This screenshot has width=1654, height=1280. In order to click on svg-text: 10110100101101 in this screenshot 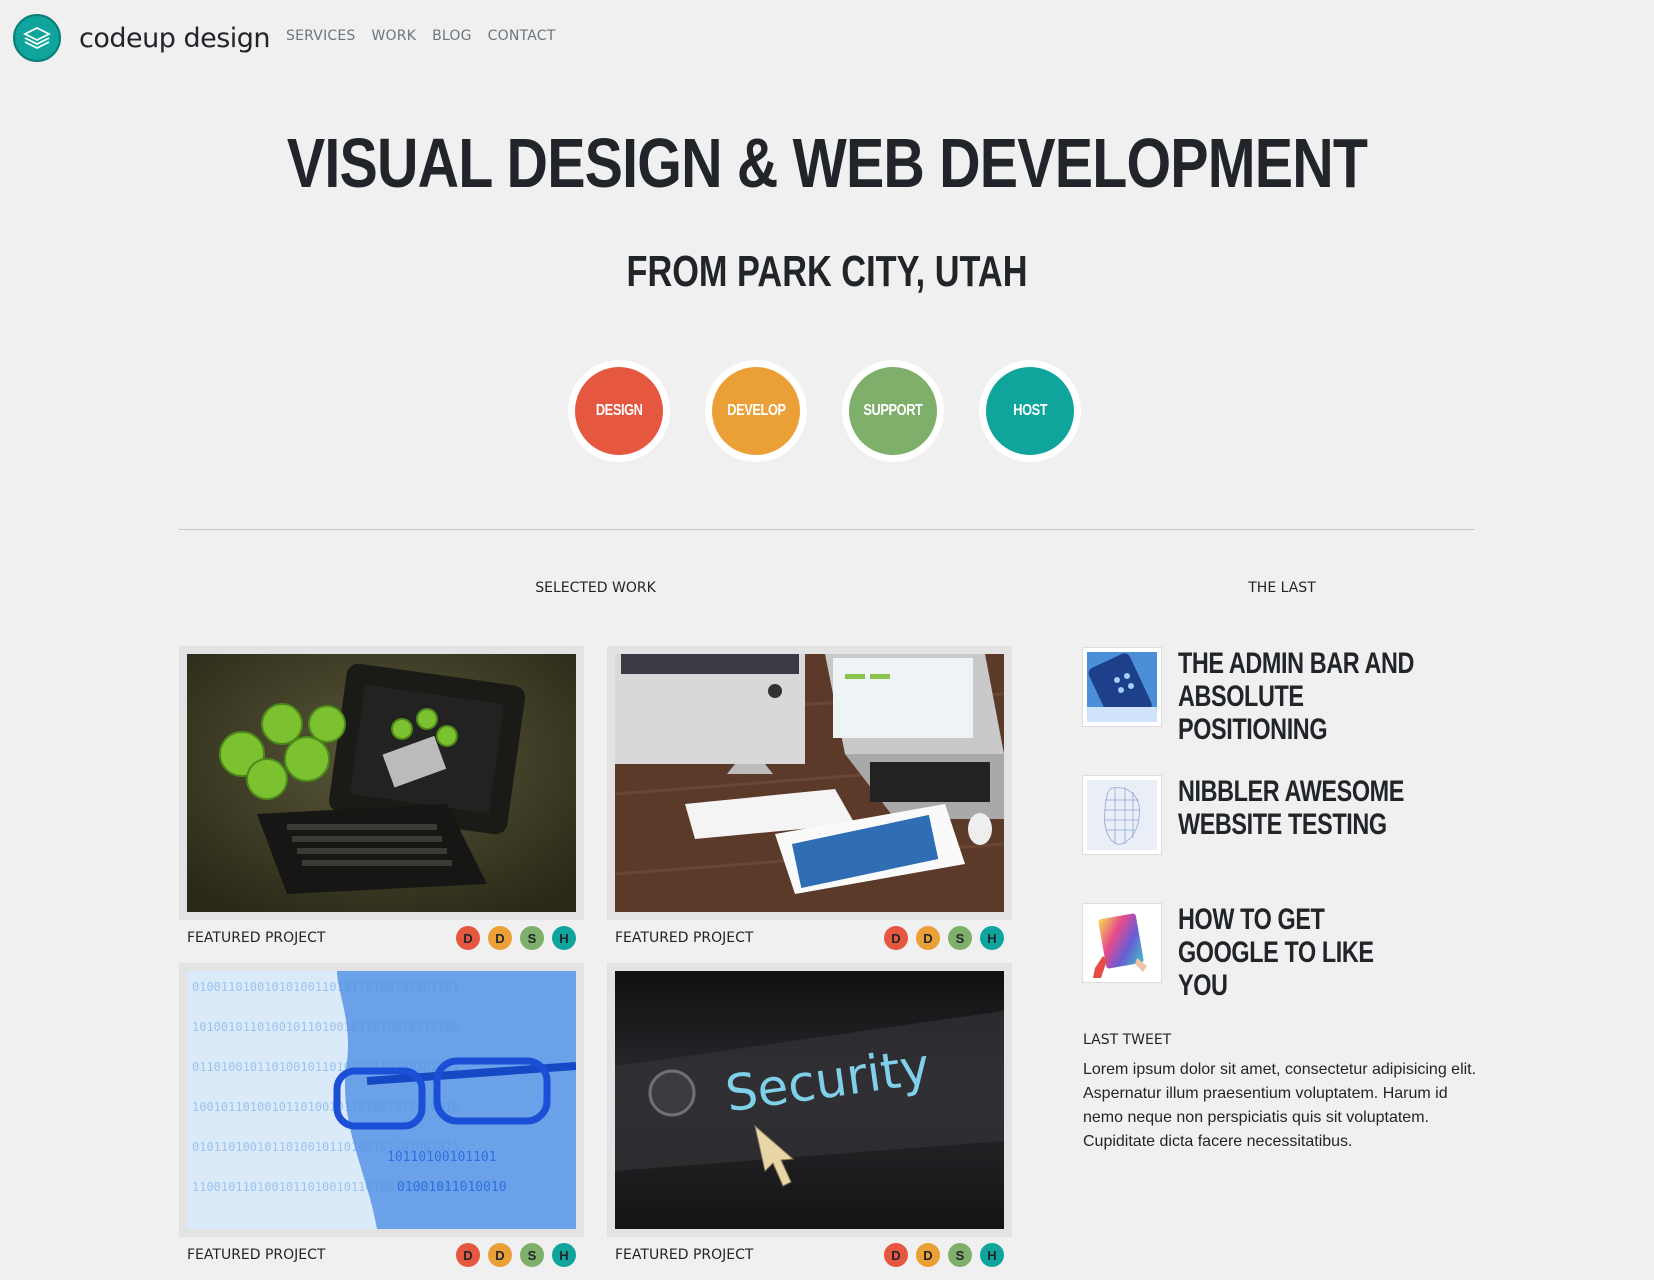, I will do `click(442, 1157)`.